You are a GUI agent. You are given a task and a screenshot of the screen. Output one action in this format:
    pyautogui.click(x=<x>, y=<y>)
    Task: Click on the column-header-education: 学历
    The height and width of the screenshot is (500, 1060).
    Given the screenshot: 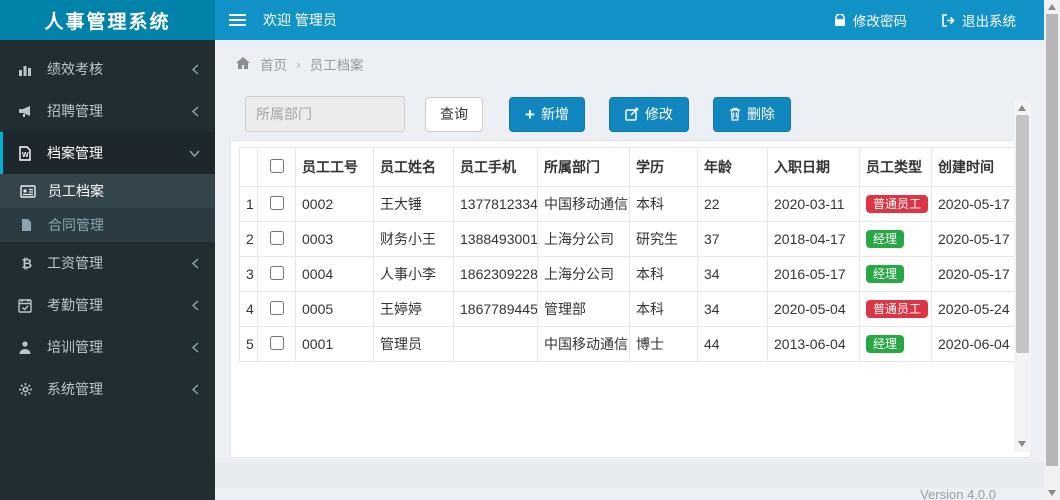 What is the action you would take?
    pyautogui.click(x=663, y=167)
    